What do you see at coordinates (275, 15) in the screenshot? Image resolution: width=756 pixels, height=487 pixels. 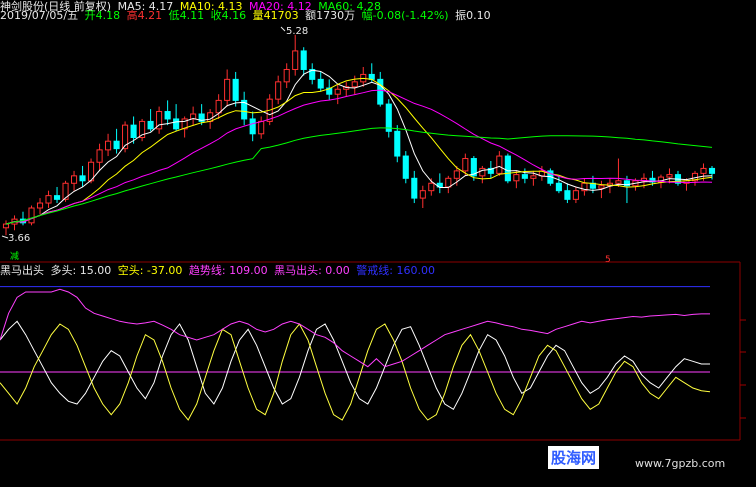 I see `quote-volume: 量41703` at bounding box center [275, 15].